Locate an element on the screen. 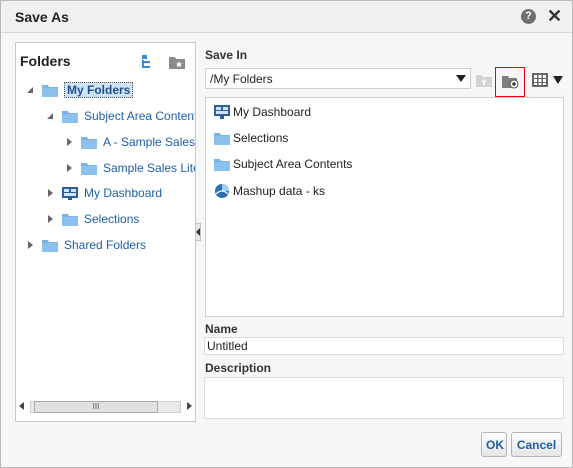 The image size is (573, 468). description-label: Description is located at coordinates (238, 368).